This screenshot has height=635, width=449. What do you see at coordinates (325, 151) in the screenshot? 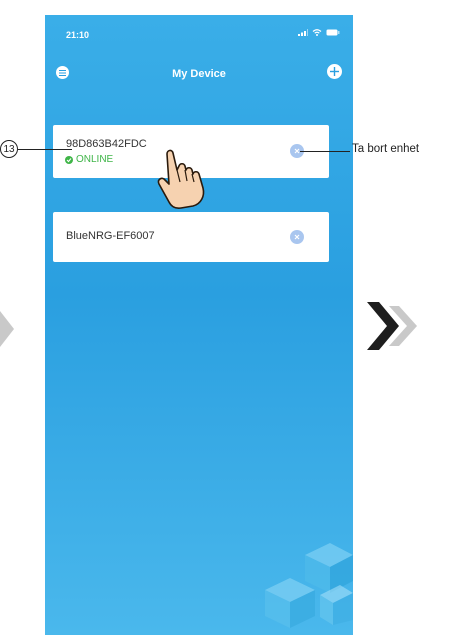
I see `remove-callout-leader-line` at bounding box center [325, 151].